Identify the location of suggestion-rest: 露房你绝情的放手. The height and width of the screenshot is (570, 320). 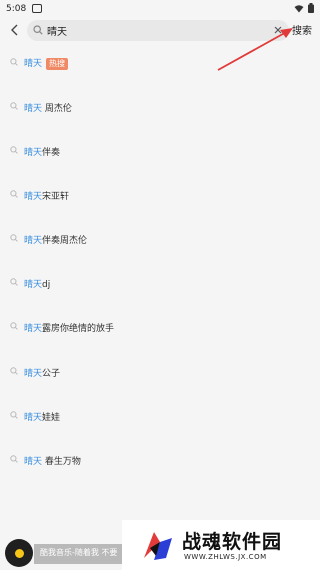
(78, 328).